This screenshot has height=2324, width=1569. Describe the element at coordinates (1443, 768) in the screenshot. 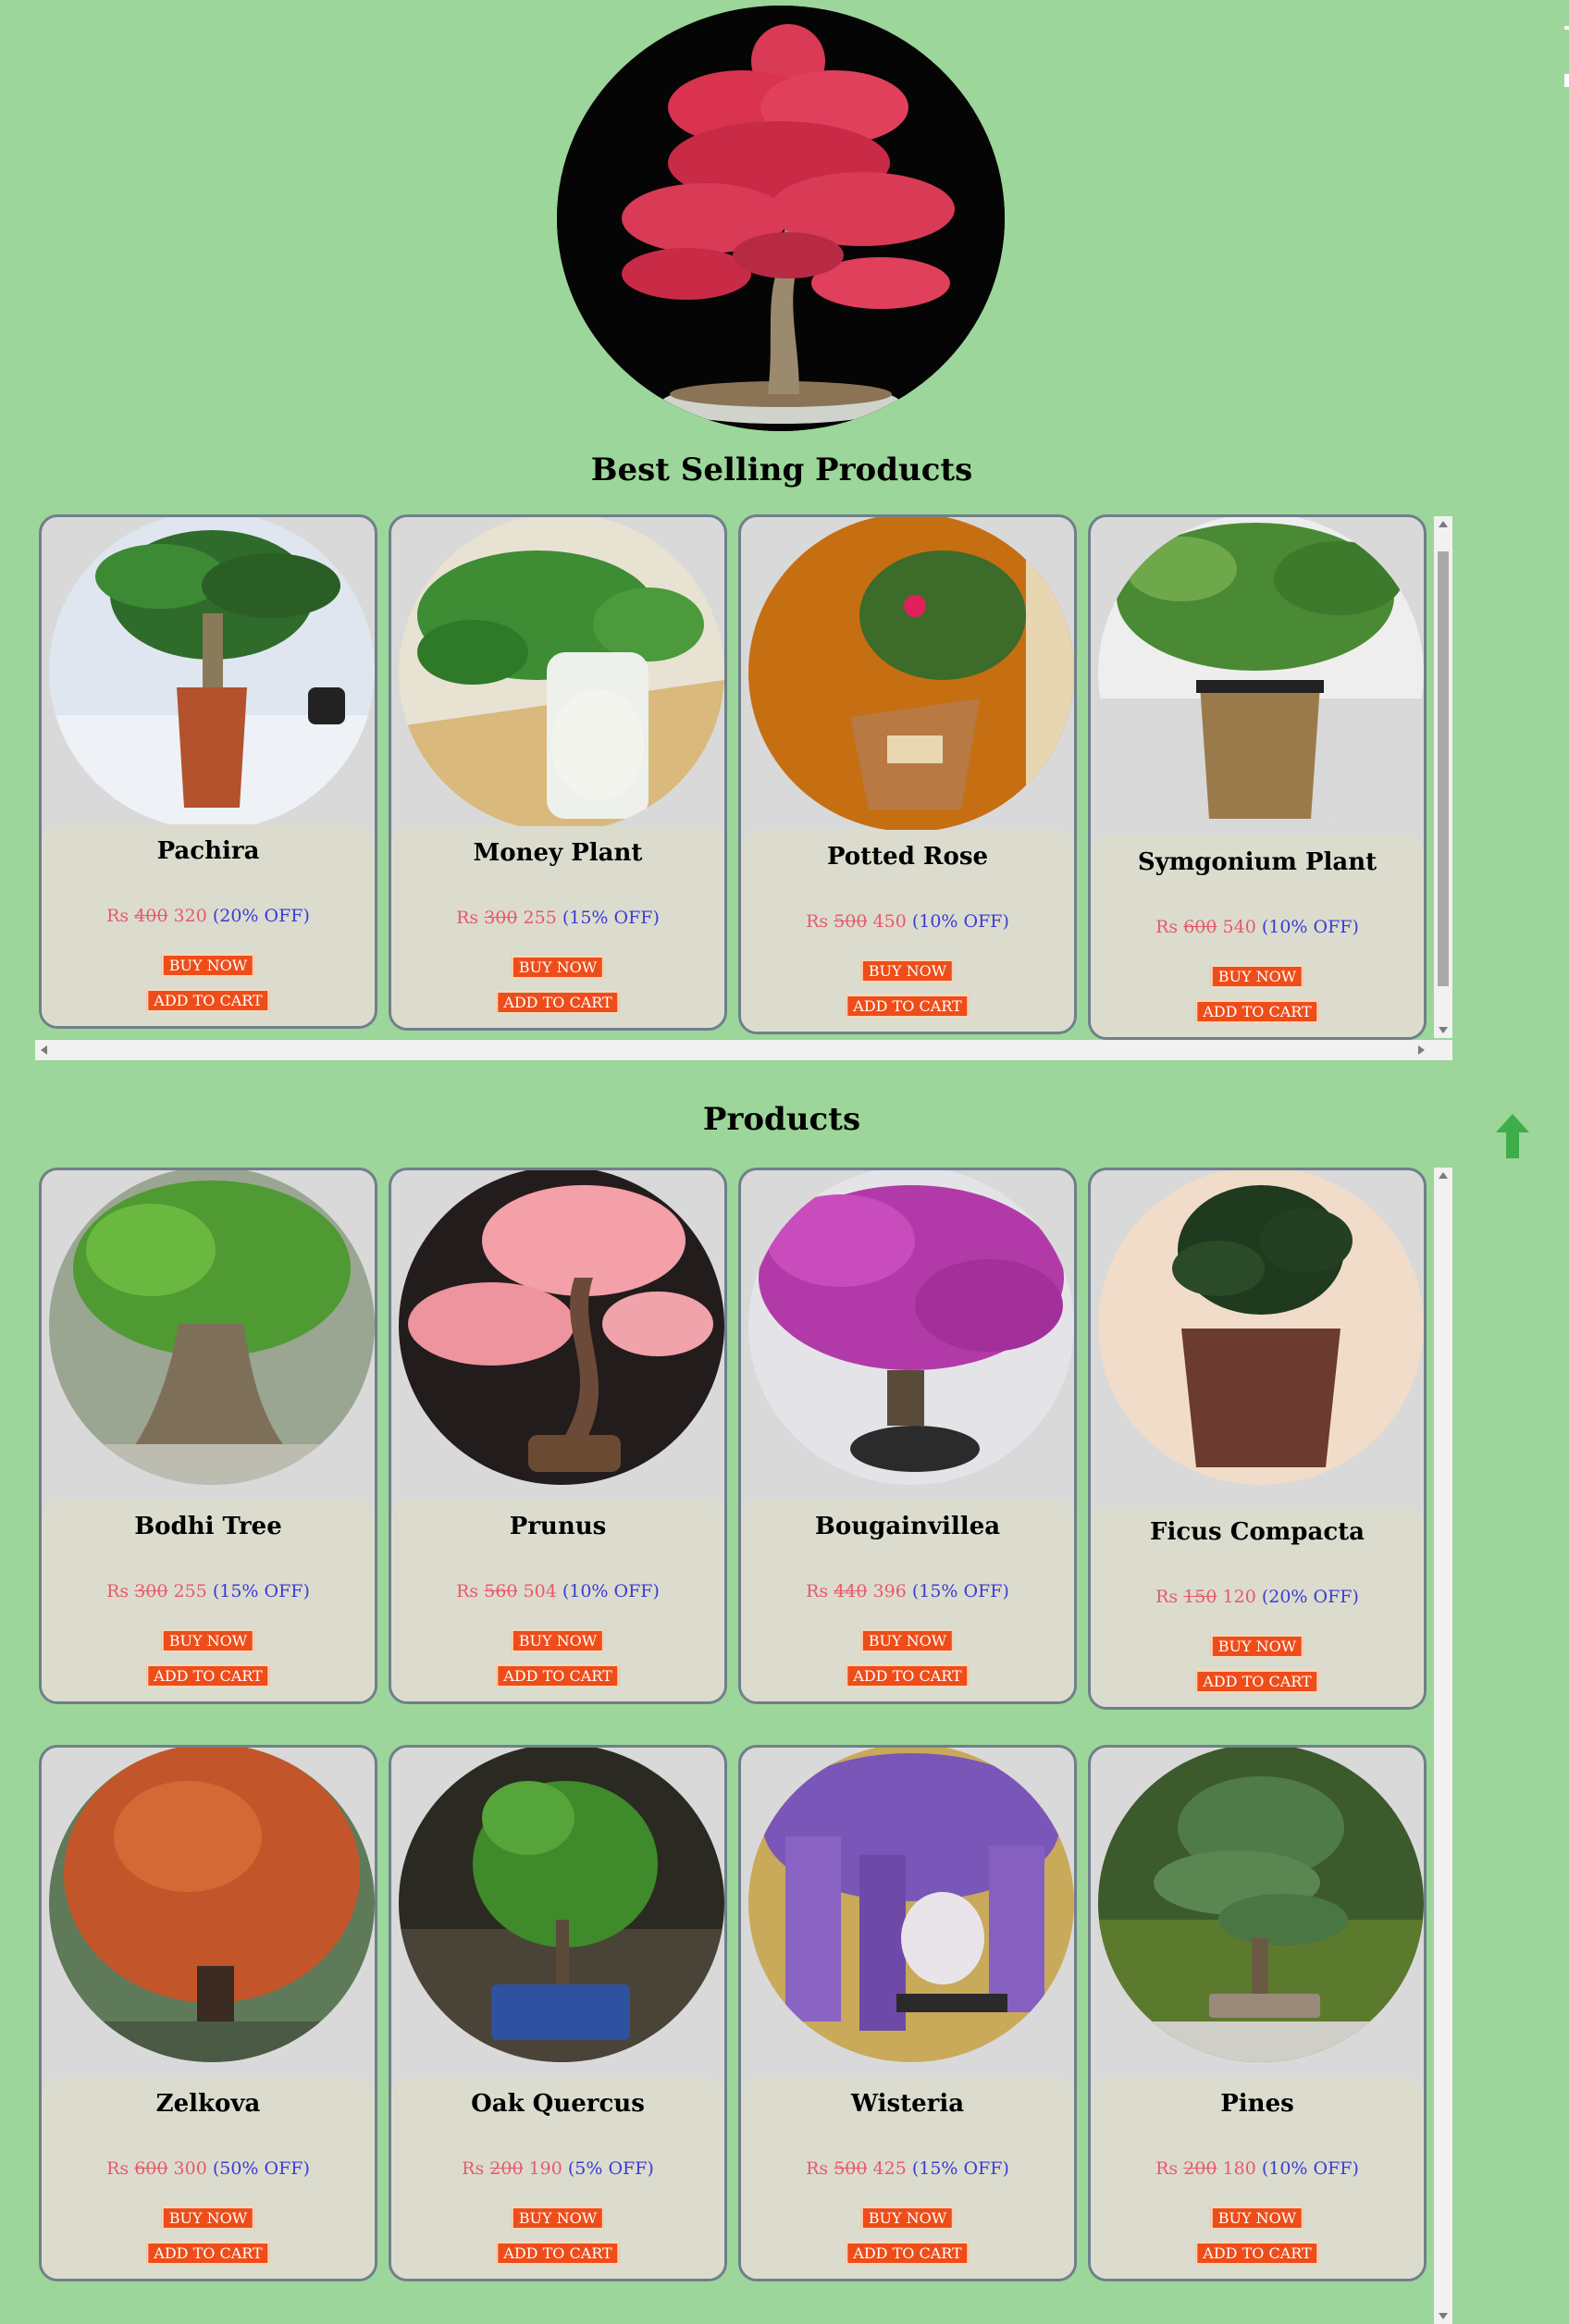

I see `scrollbar-thumb` at that location.